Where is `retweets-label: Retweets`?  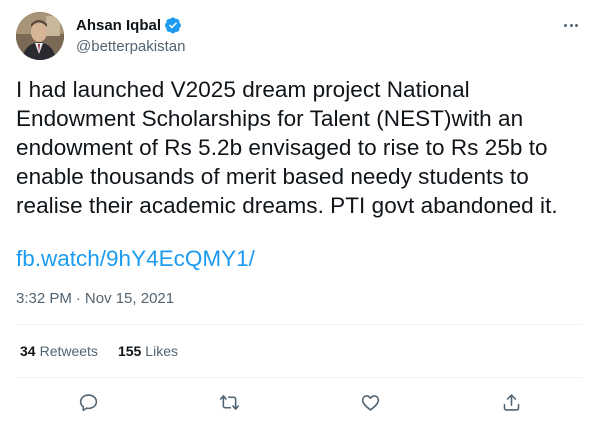 retweets-label: Retweets is located at coordinates (68, 351).